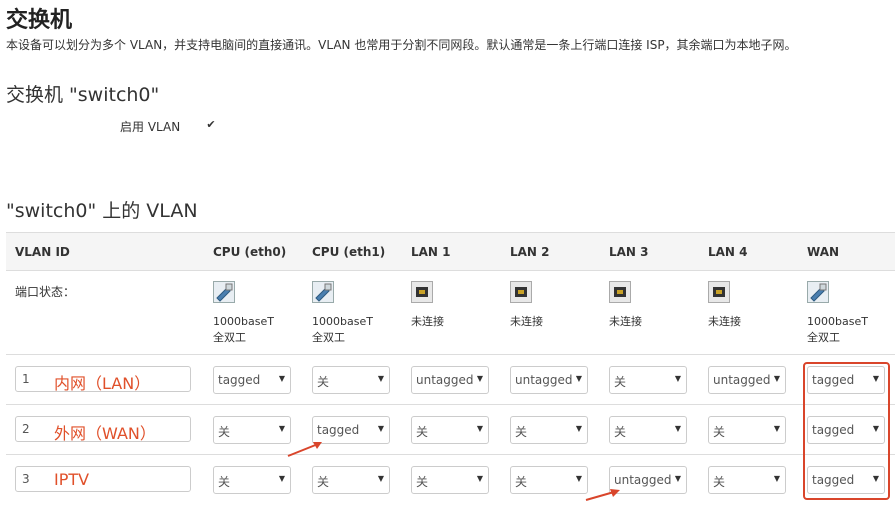  What do you see at coordinates (211, 125) in the screenshot?
I see `enable-vlan-checkbox: ✔` at bounding box center [211, 125].